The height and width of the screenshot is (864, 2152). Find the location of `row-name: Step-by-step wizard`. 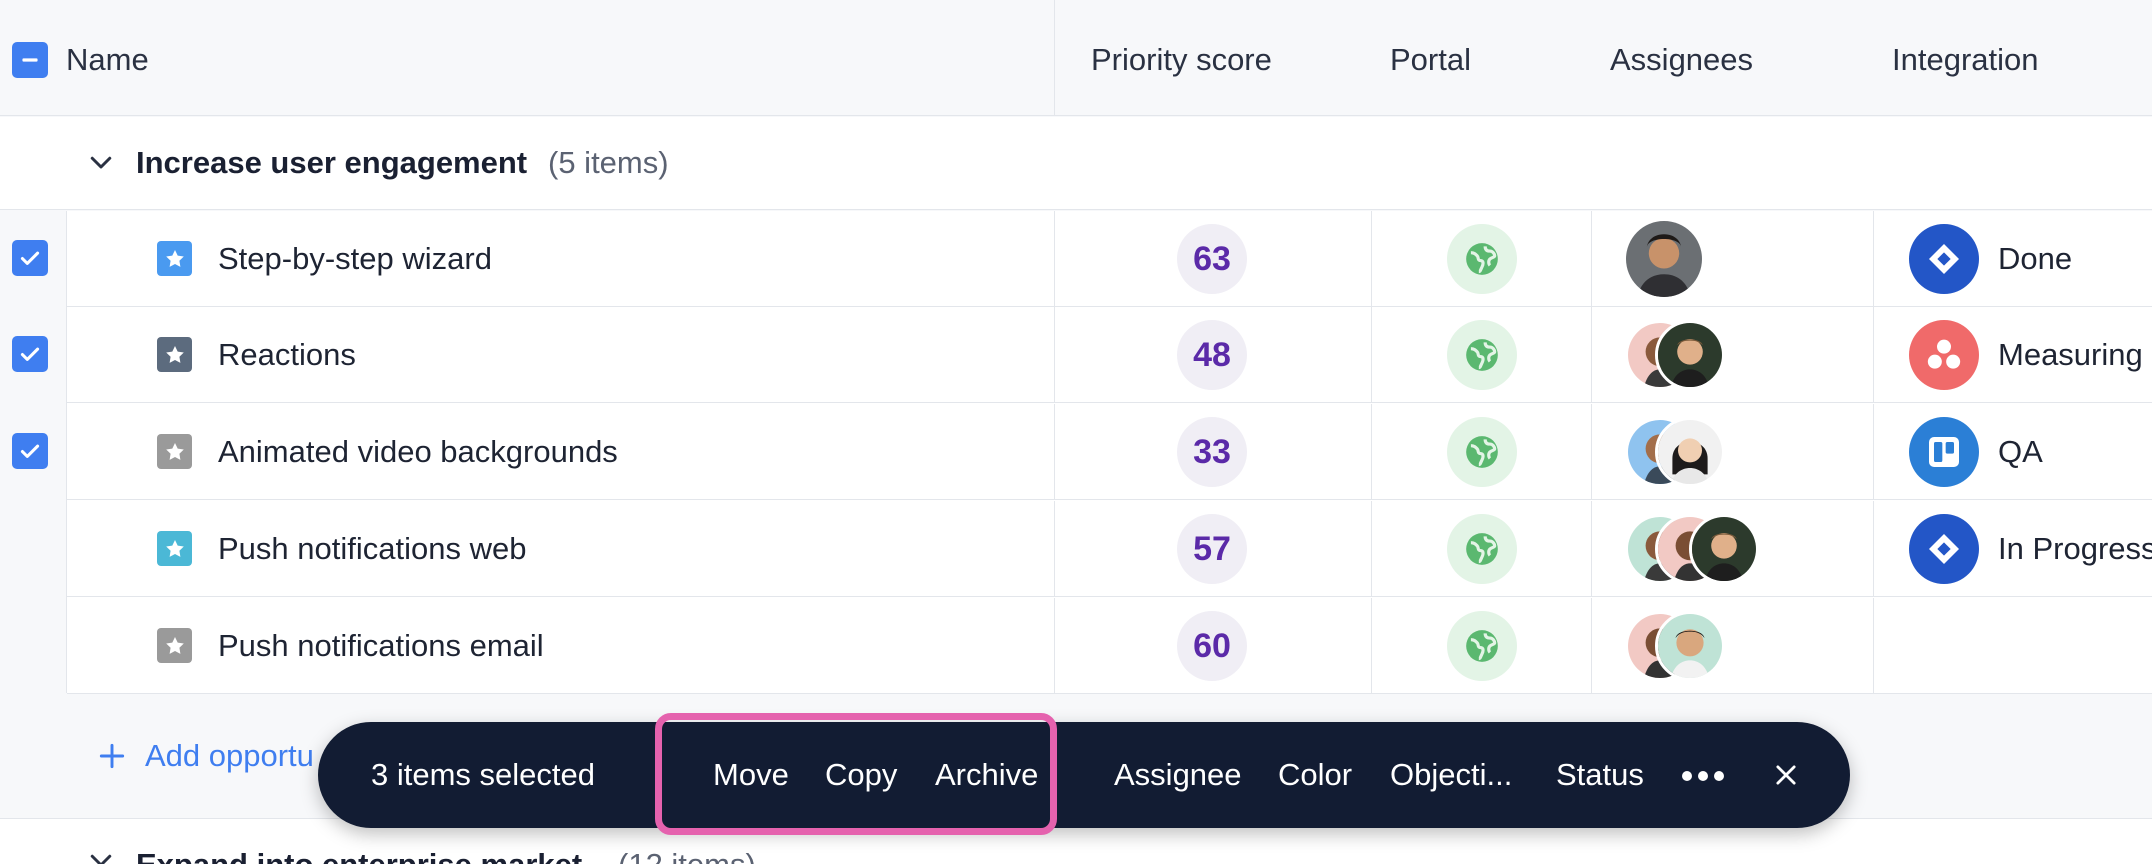

row-name: Step-by-step wizard is located at coordinates (355, 259).